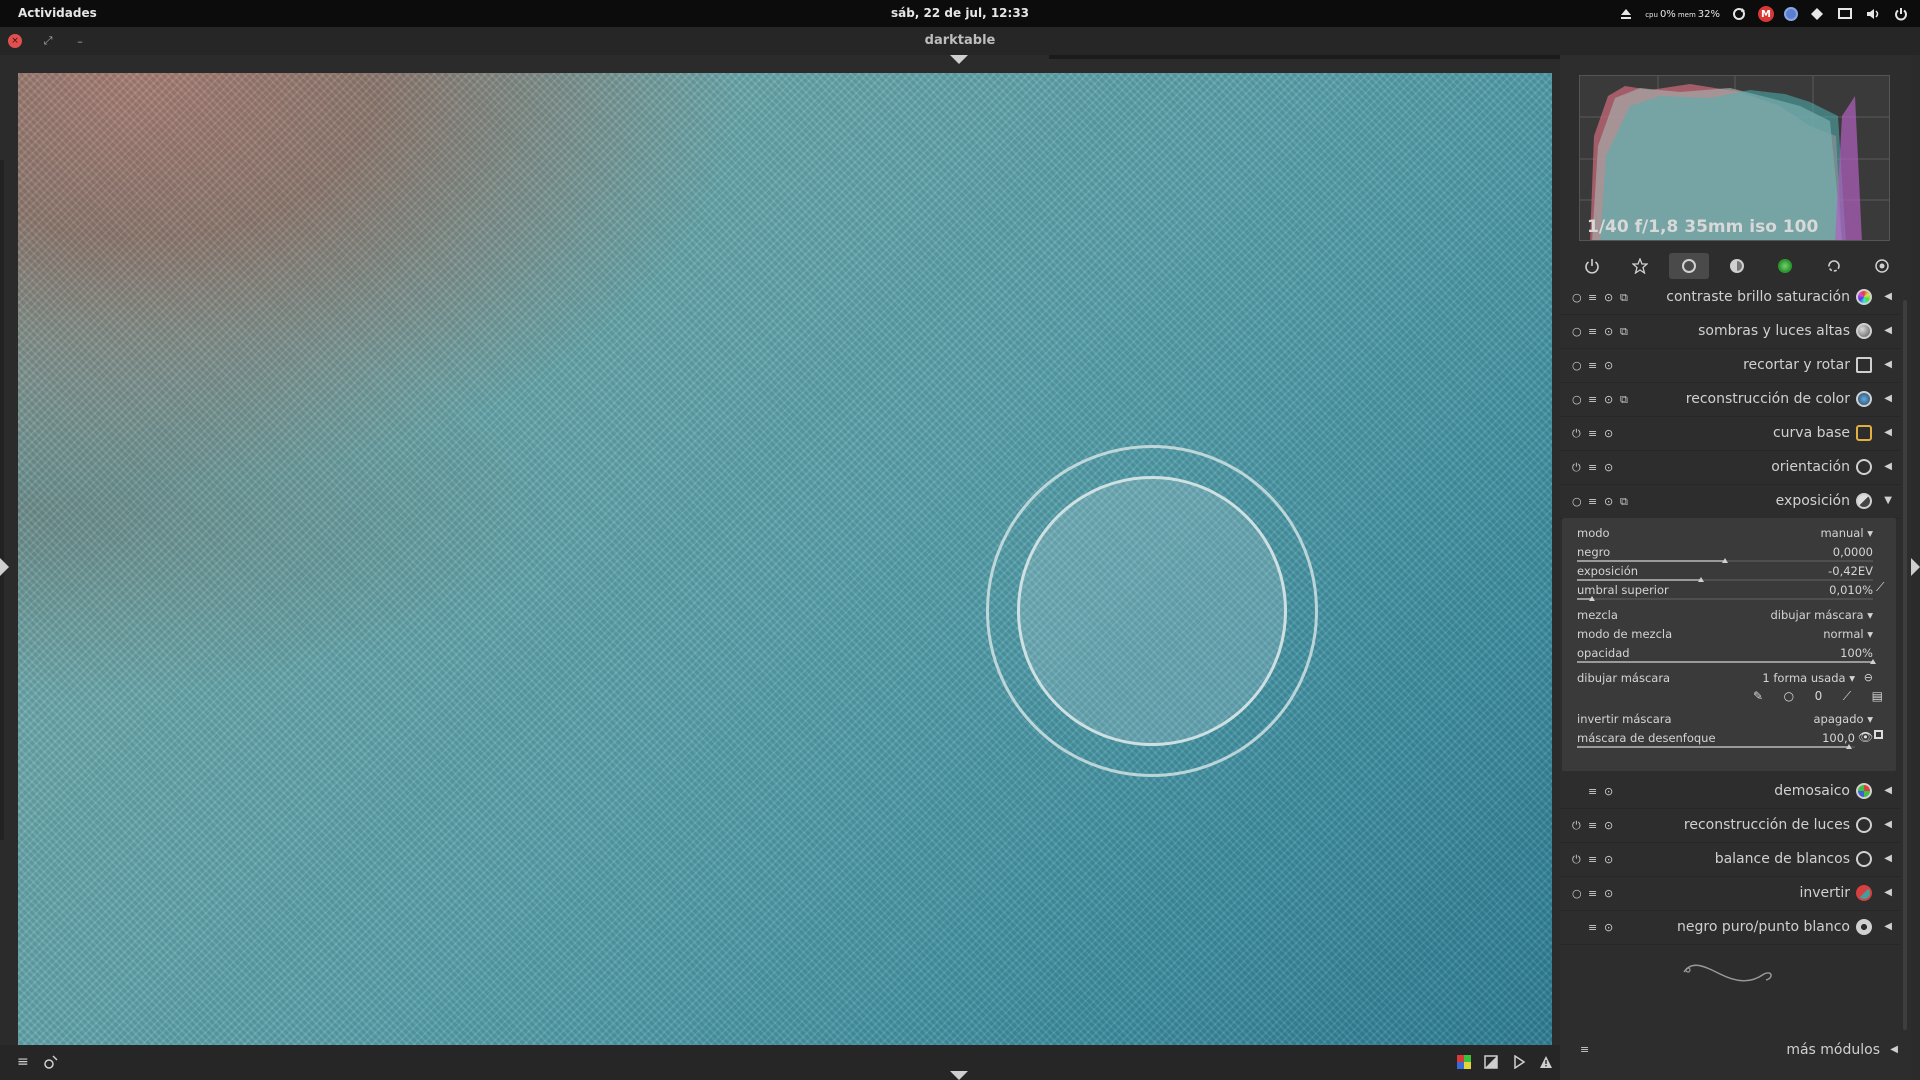 The width and height of the screenshot is (1920, 1080). What do you see at coordinates (1730, 893) in the screenshot?
I see `module-invertir: ○ ≡ ⊙ invertir ◀` at bounding box center [1730, 893].